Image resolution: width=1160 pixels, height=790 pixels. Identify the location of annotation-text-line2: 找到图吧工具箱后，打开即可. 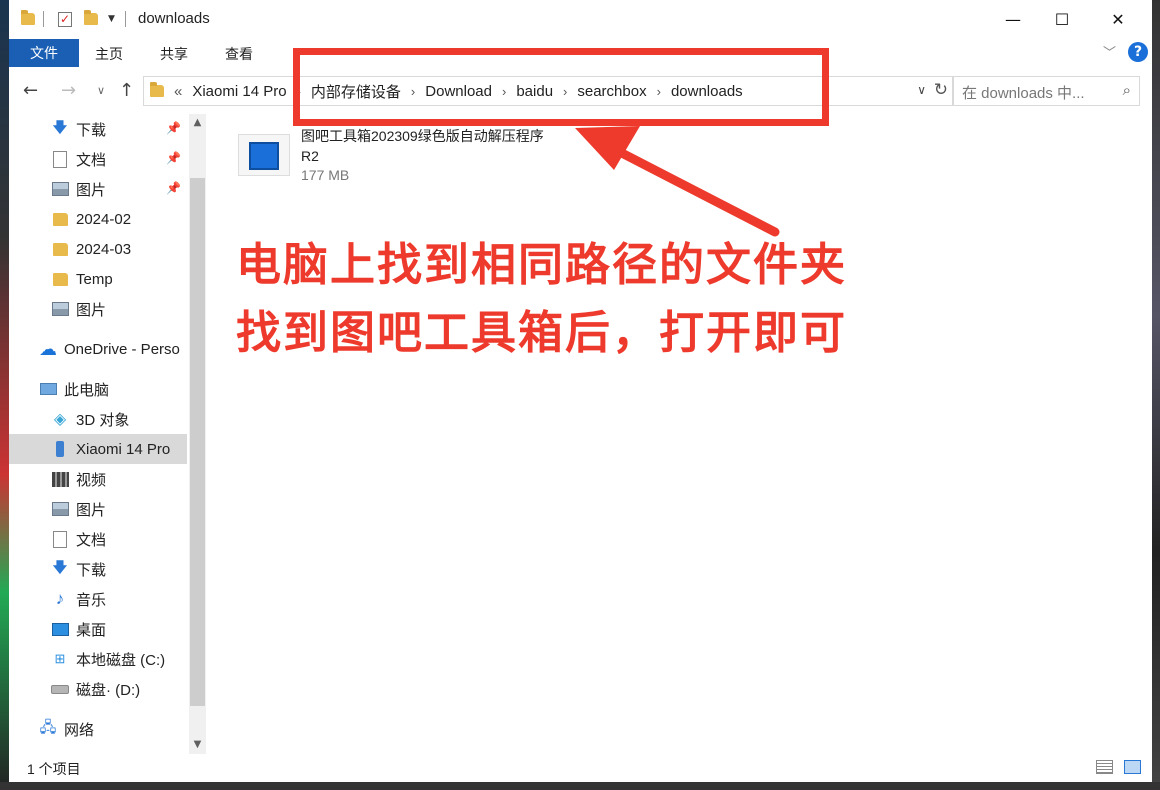
(542, 332).